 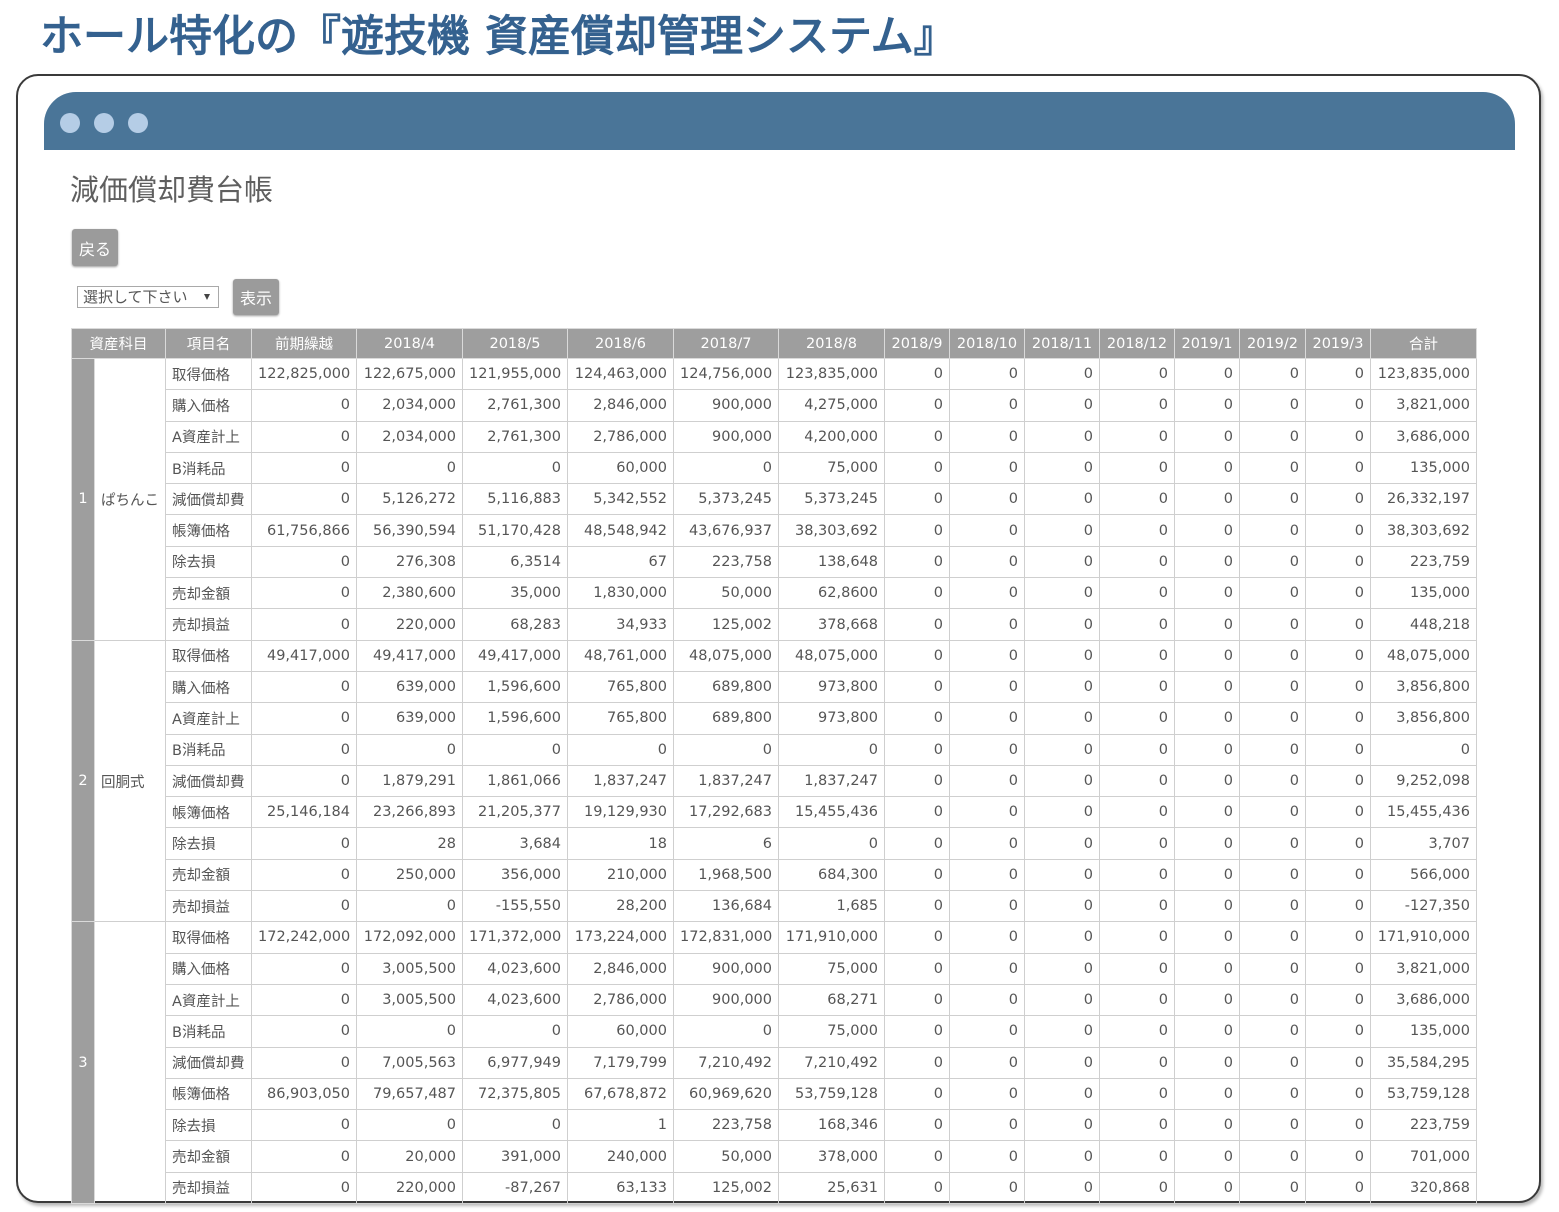 I want to click on back-button: 戻る, so click(x=95, y=247).